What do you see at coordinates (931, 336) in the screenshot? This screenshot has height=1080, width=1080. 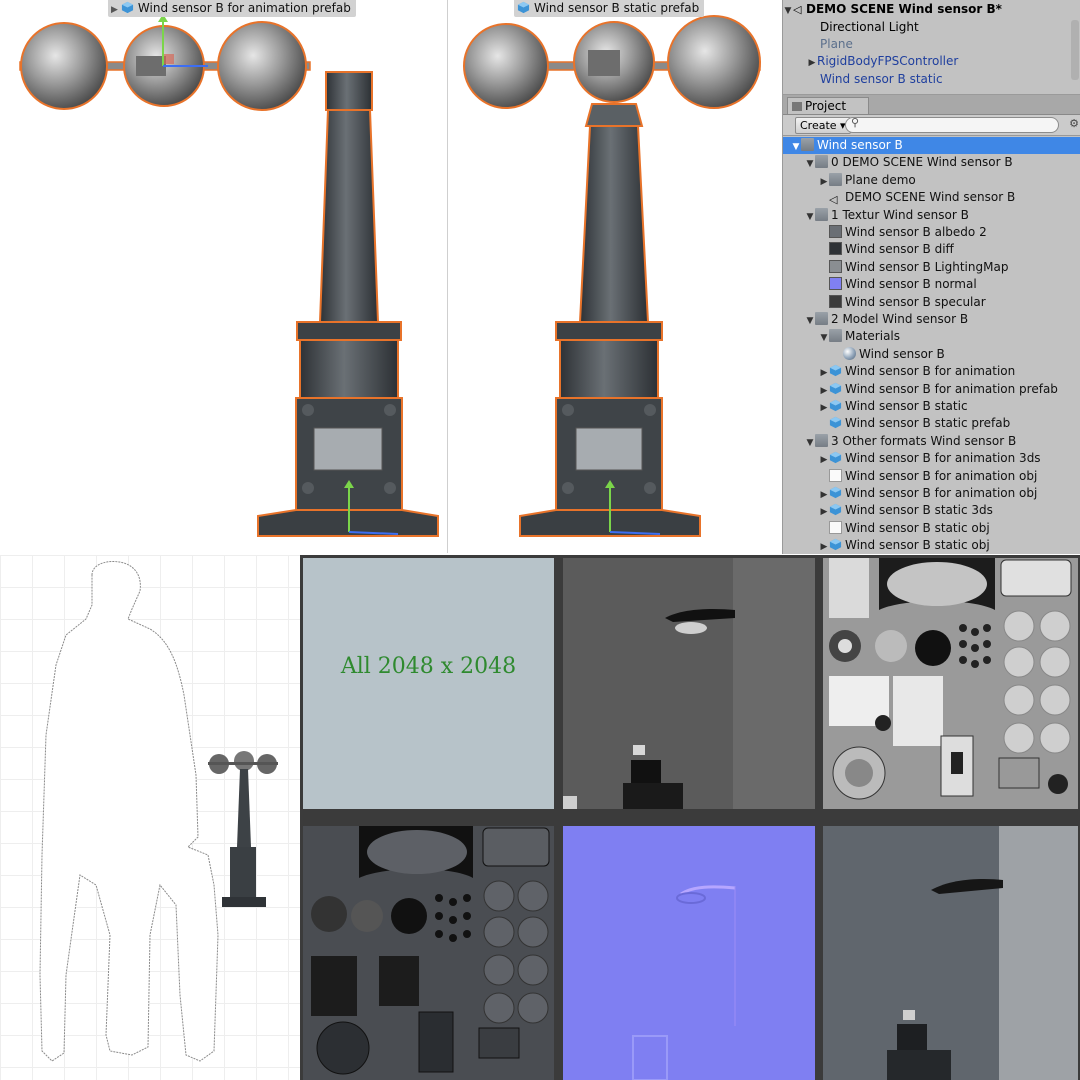 I see `project-item: ▼ Materials` at bounding box center [931, 336].